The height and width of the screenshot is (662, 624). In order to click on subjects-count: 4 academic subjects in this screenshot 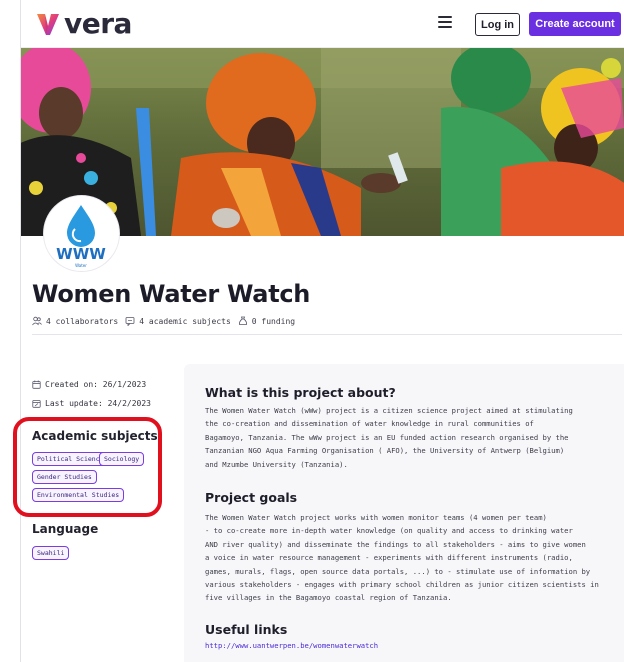, I will do `click(185, 321)`.